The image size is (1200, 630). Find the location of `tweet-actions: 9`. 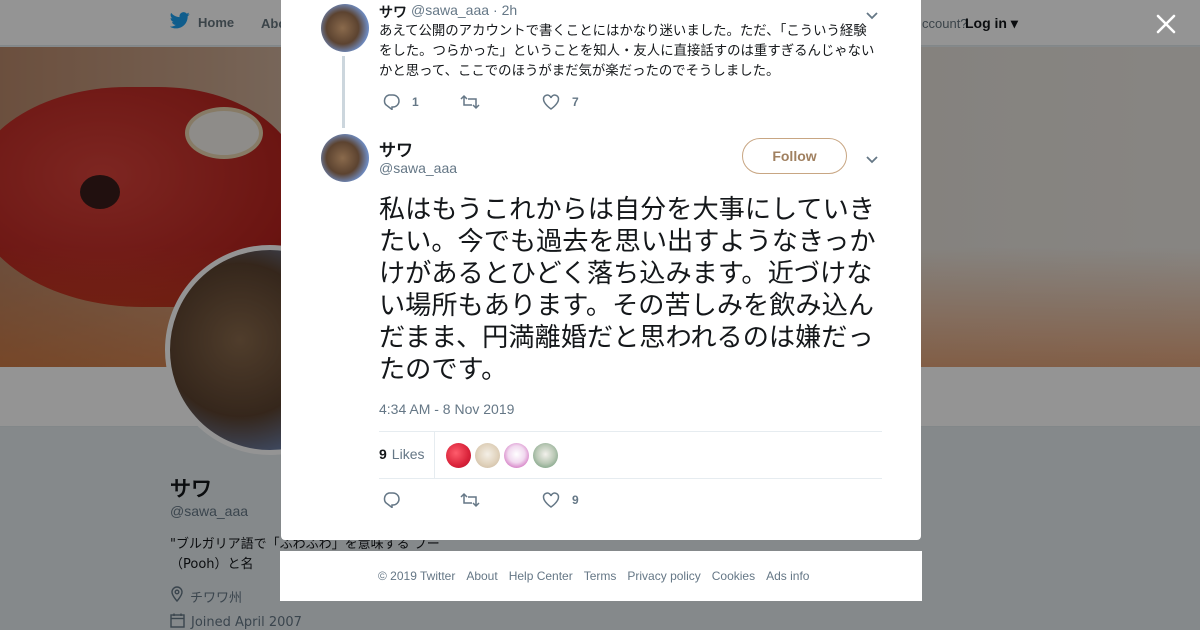

tweet-actions: 9 is located at coordinates (480, 499).